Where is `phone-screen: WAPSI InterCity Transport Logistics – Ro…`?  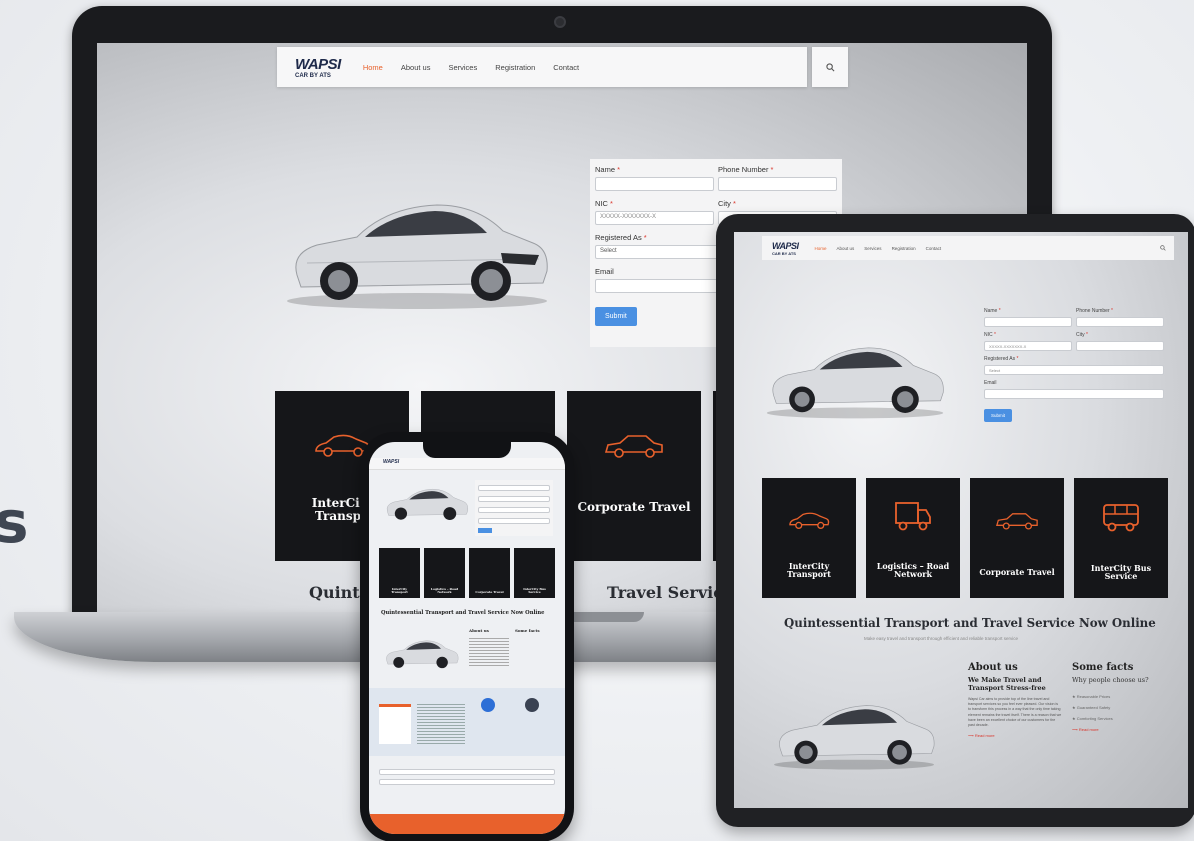 phone-screen: WAPSI InterCity Transport Logistics – Ro… is located at coordinates (467, 638).